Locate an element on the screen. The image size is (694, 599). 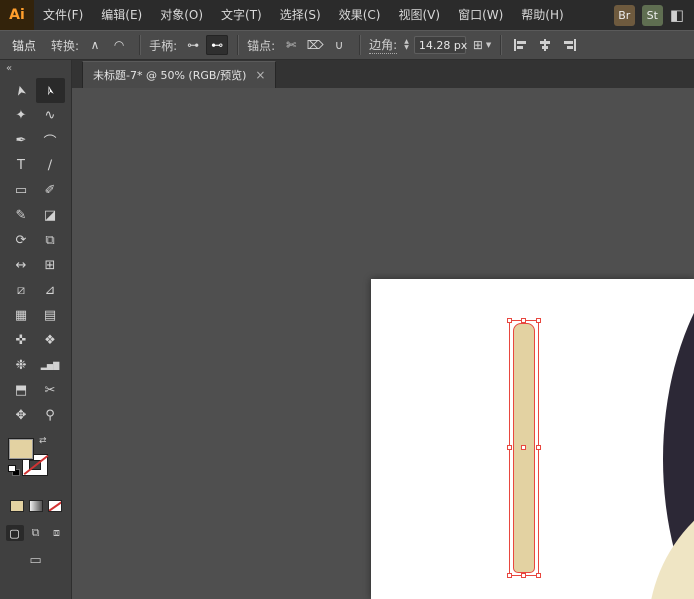
mesh-icon: ▦ is located at coordinates (21, 315).